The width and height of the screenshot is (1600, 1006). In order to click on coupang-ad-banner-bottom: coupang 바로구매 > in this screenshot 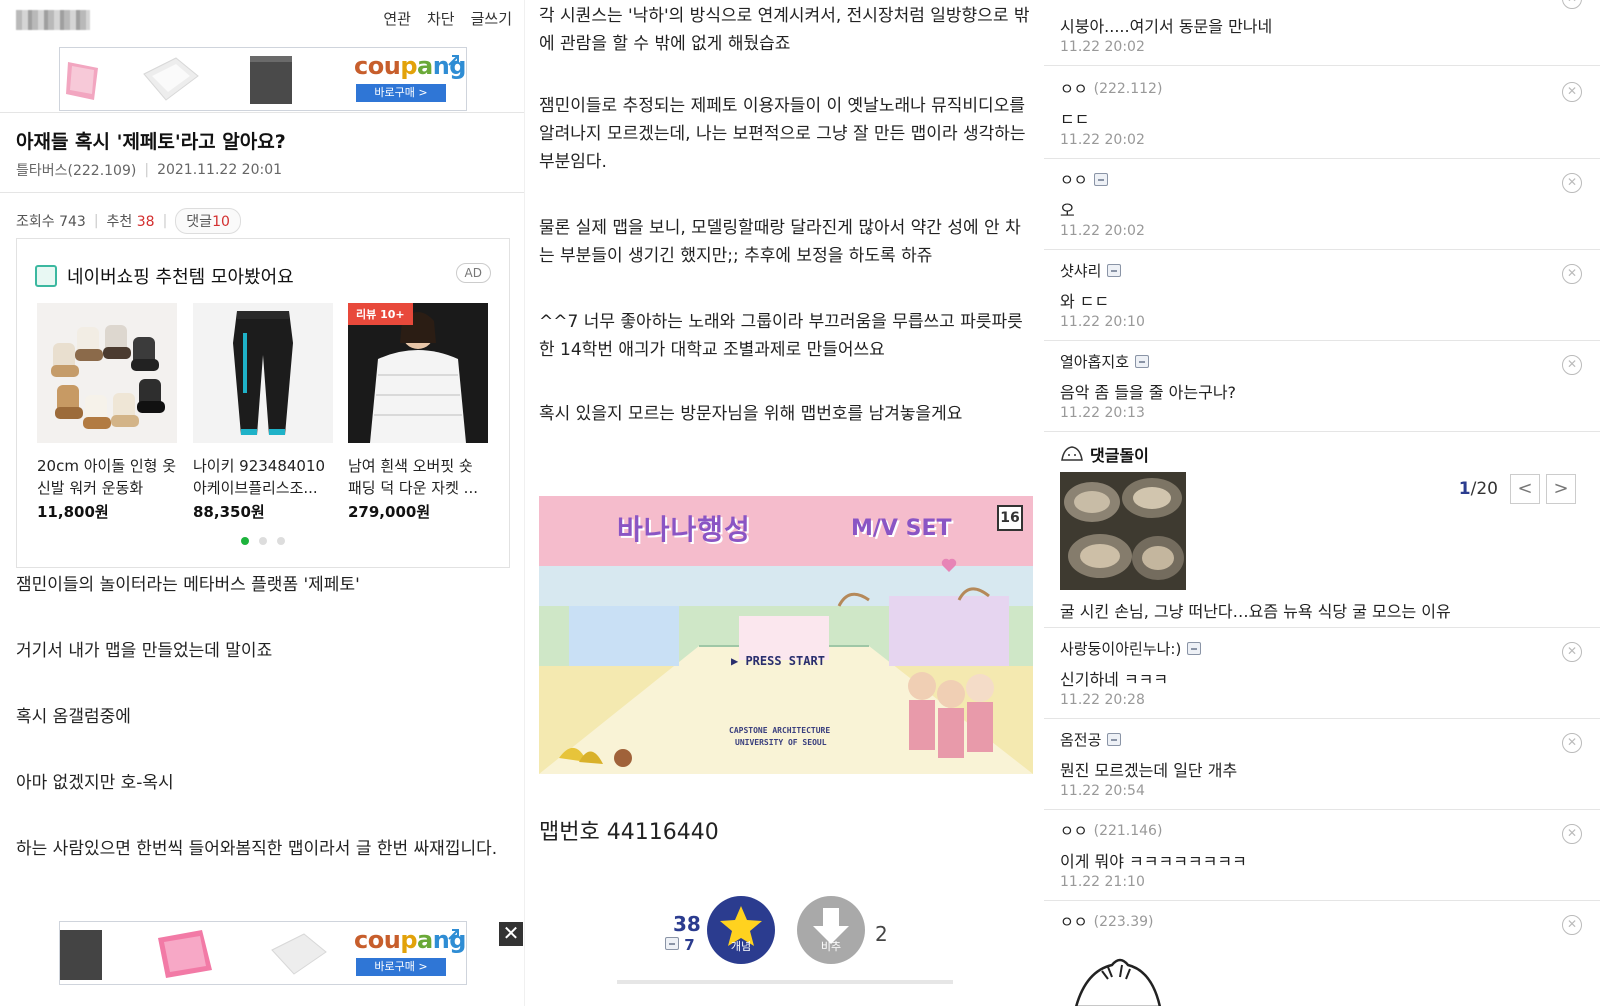, I will do `click(263, 953)`.